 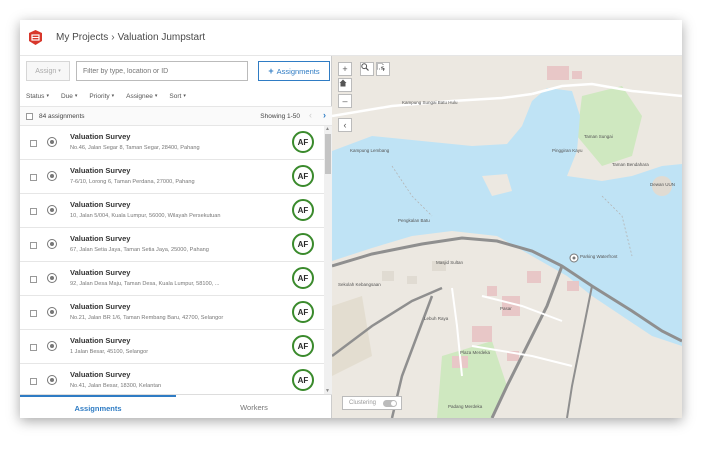 I want to click on filter-assignee-label: Assignee, so click(x=139, y=96).